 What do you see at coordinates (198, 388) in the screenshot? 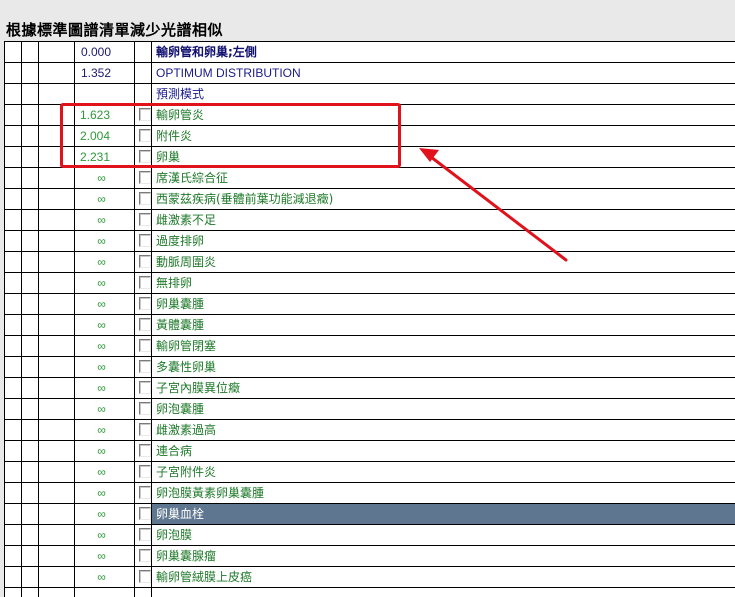
I see `row-label: 子宮內膜異位癥` at bounding box center [198, 388].